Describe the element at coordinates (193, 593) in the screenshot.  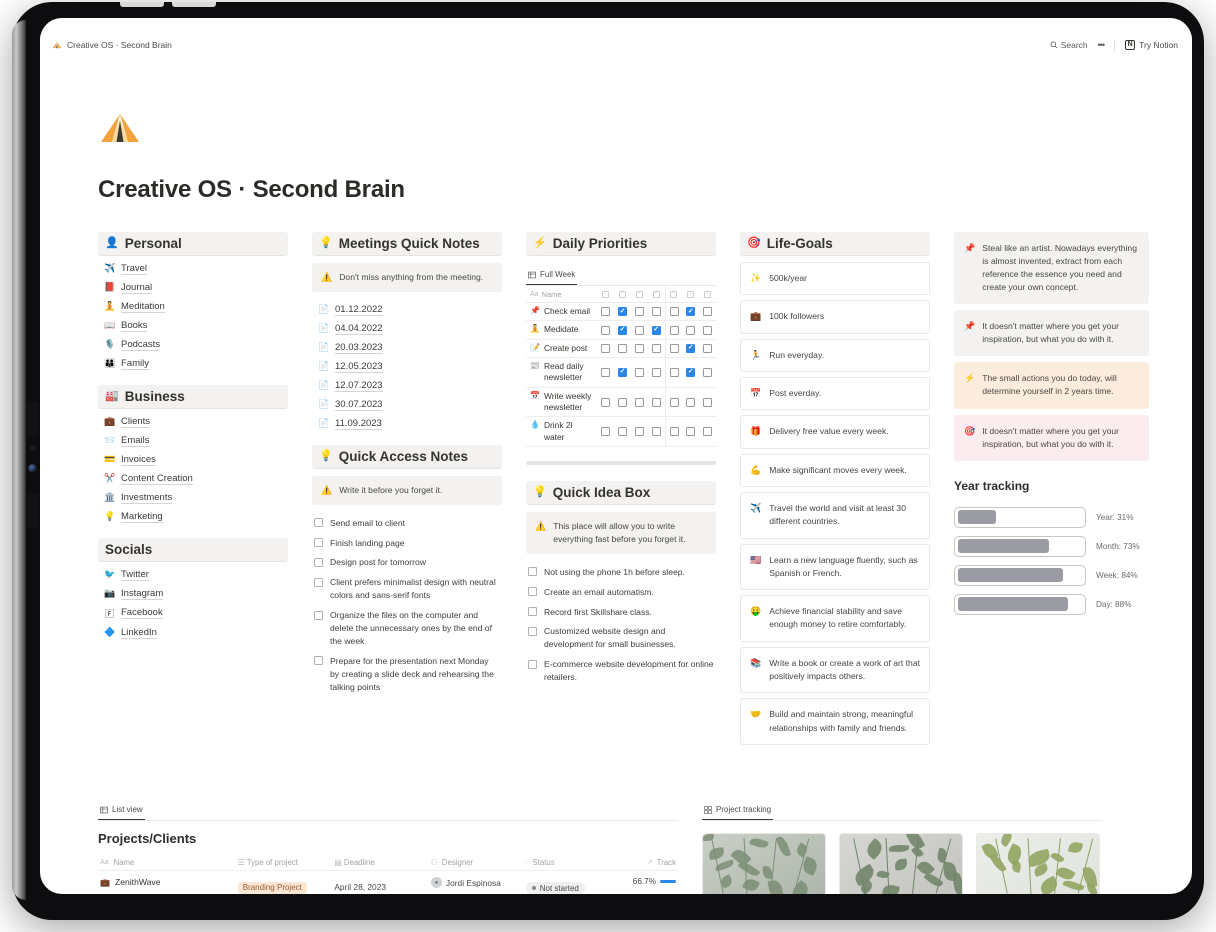
I see `sidebar-item-instagram: 📷 Instagram` at that location.